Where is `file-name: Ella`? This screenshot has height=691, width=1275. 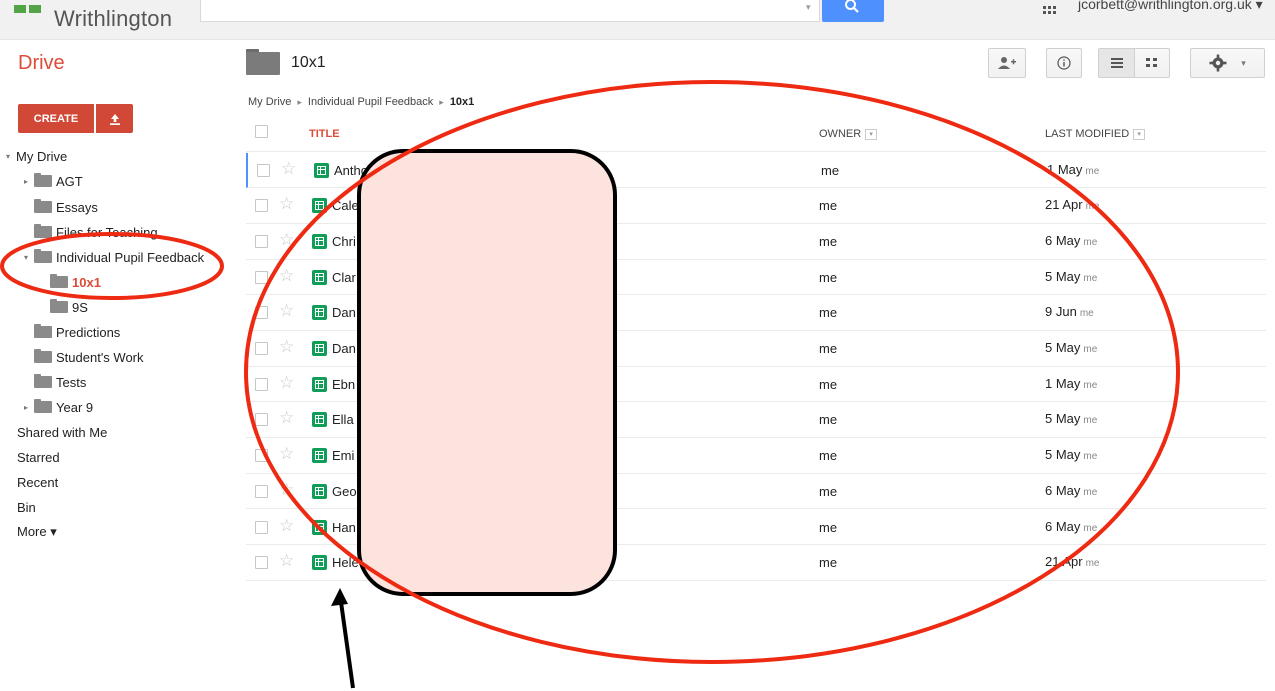 file-name: Ella is located at coordinates (343, 419).